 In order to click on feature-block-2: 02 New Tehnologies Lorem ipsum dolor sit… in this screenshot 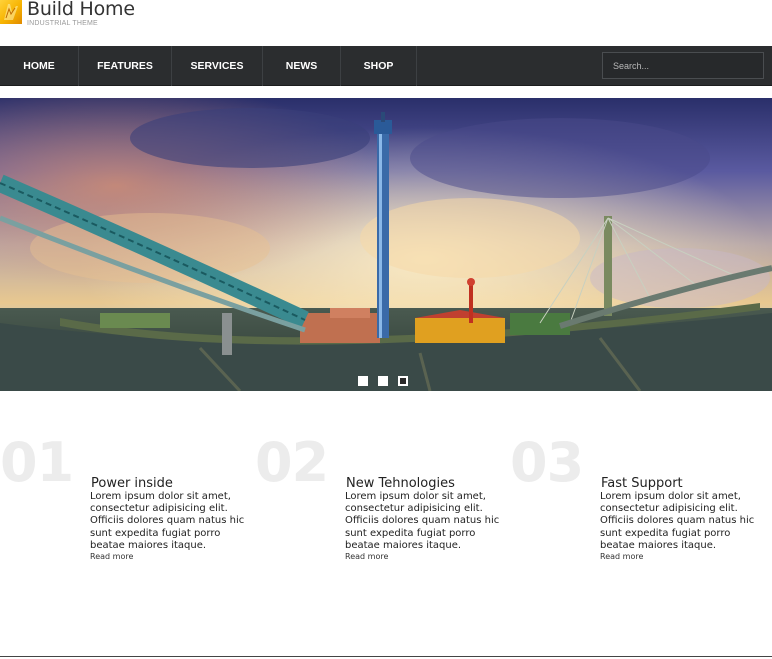, I will do `click(380, 506)`.